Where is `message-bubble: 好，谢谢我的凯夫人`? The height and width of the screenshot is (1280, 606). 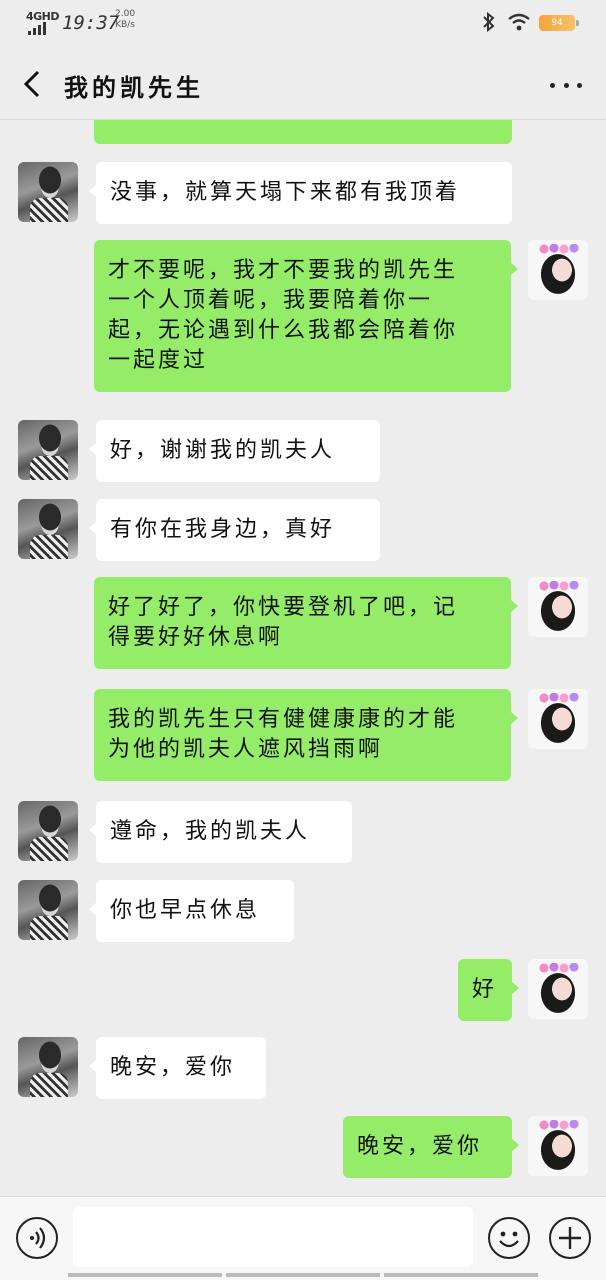 message-bubble: 好，谢谢我的凯夫人 is located at coordinates (234, 451).